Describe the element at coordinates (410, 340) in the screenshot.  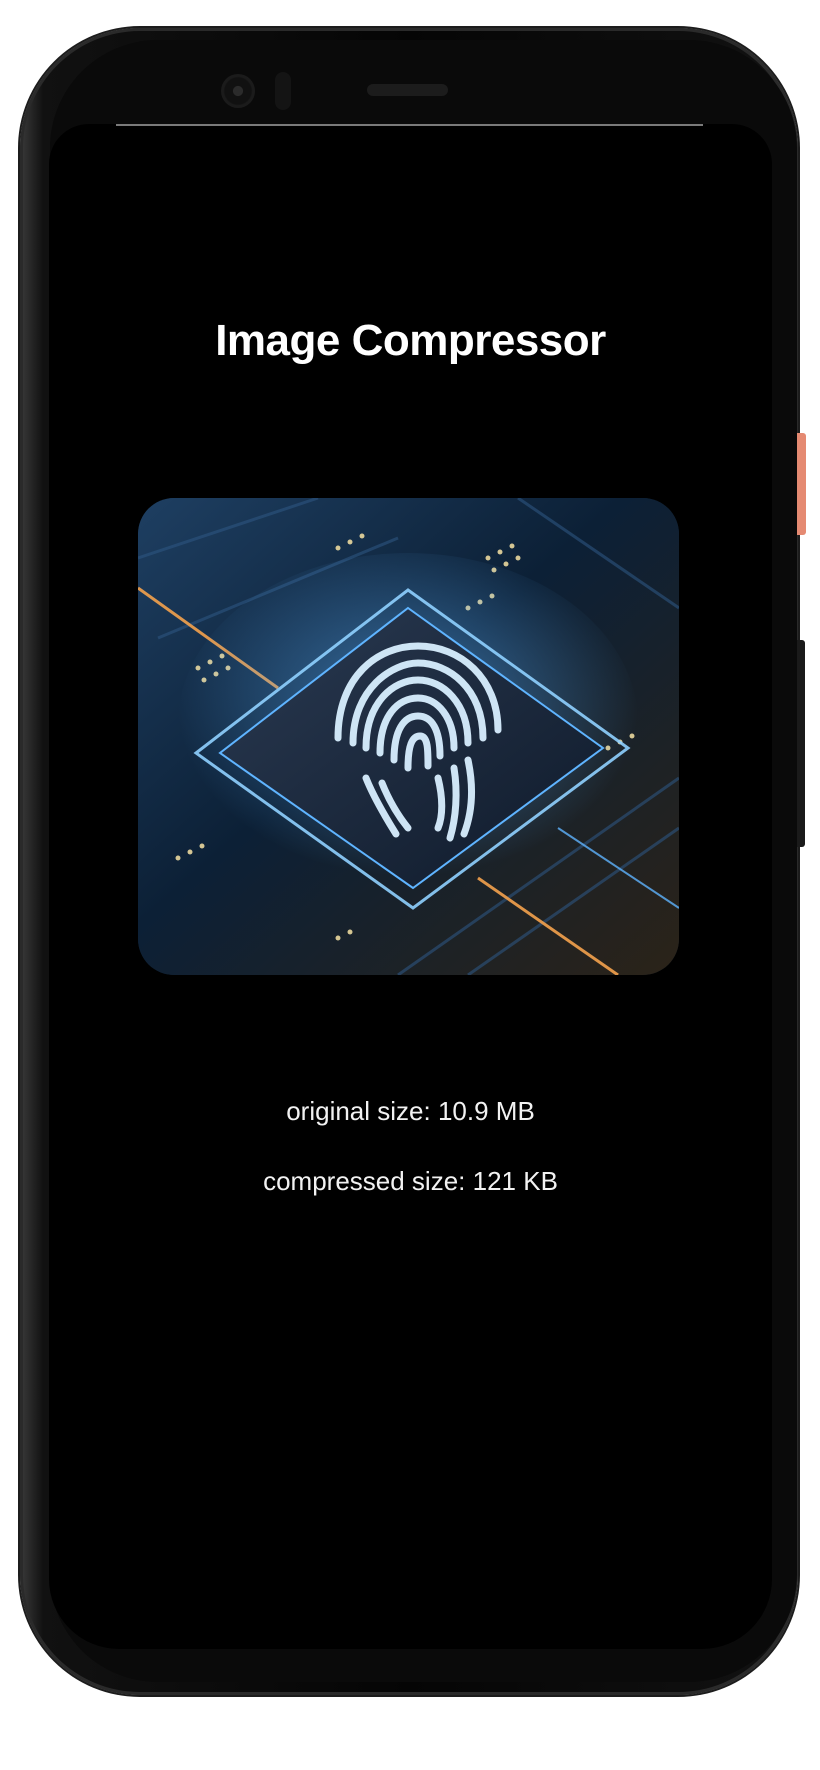
I see `page-title: Image Compressor` at that location.